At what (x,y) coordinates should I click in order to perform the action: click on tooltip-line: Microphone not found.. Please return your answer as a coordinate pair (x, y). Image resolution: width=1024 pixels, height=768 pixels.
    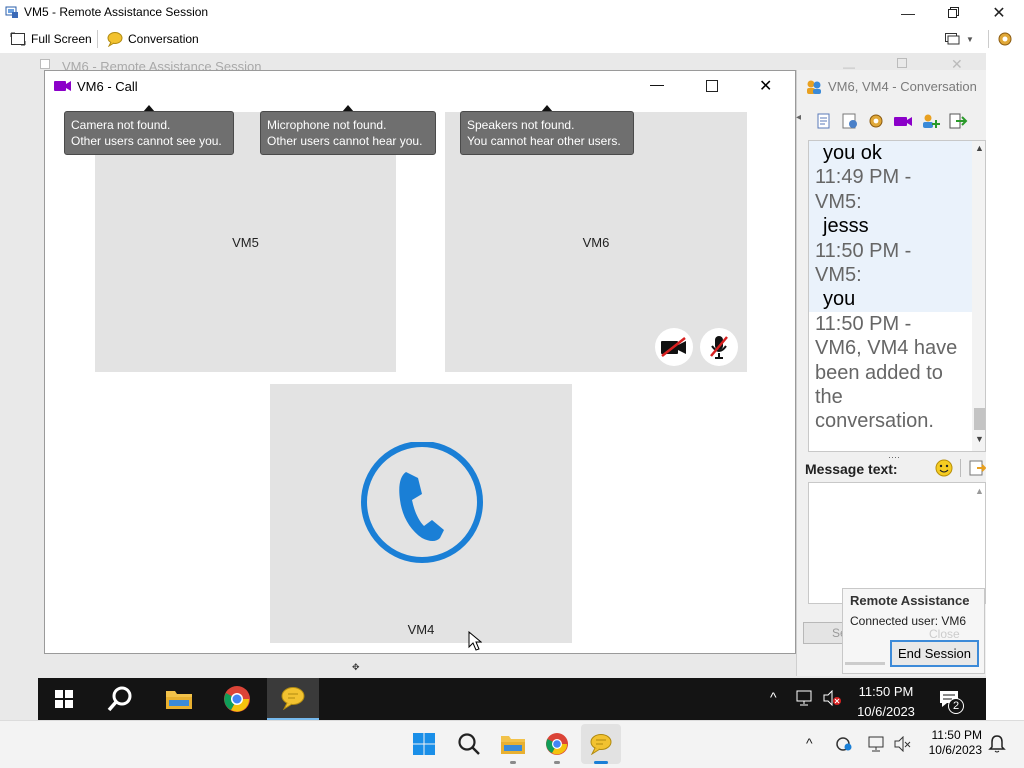
    Looking at the image, I should click on (327, 125).